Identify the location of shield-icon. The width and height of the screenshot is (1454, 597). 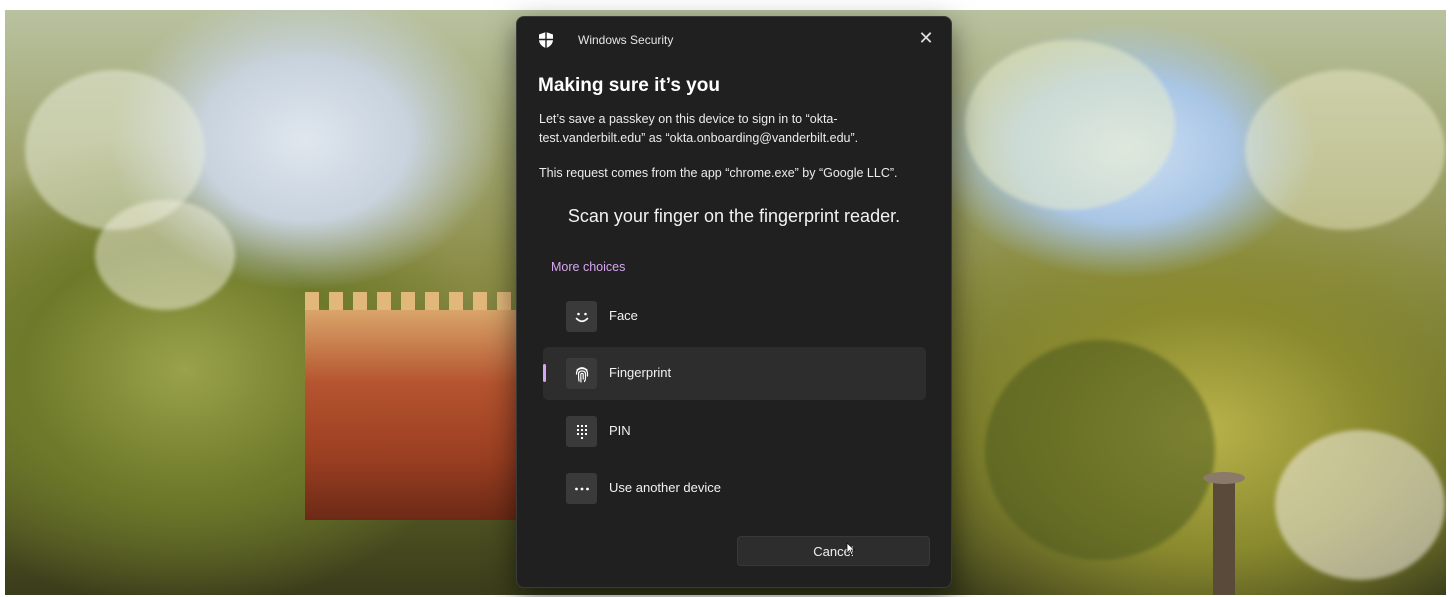
(546, 40).